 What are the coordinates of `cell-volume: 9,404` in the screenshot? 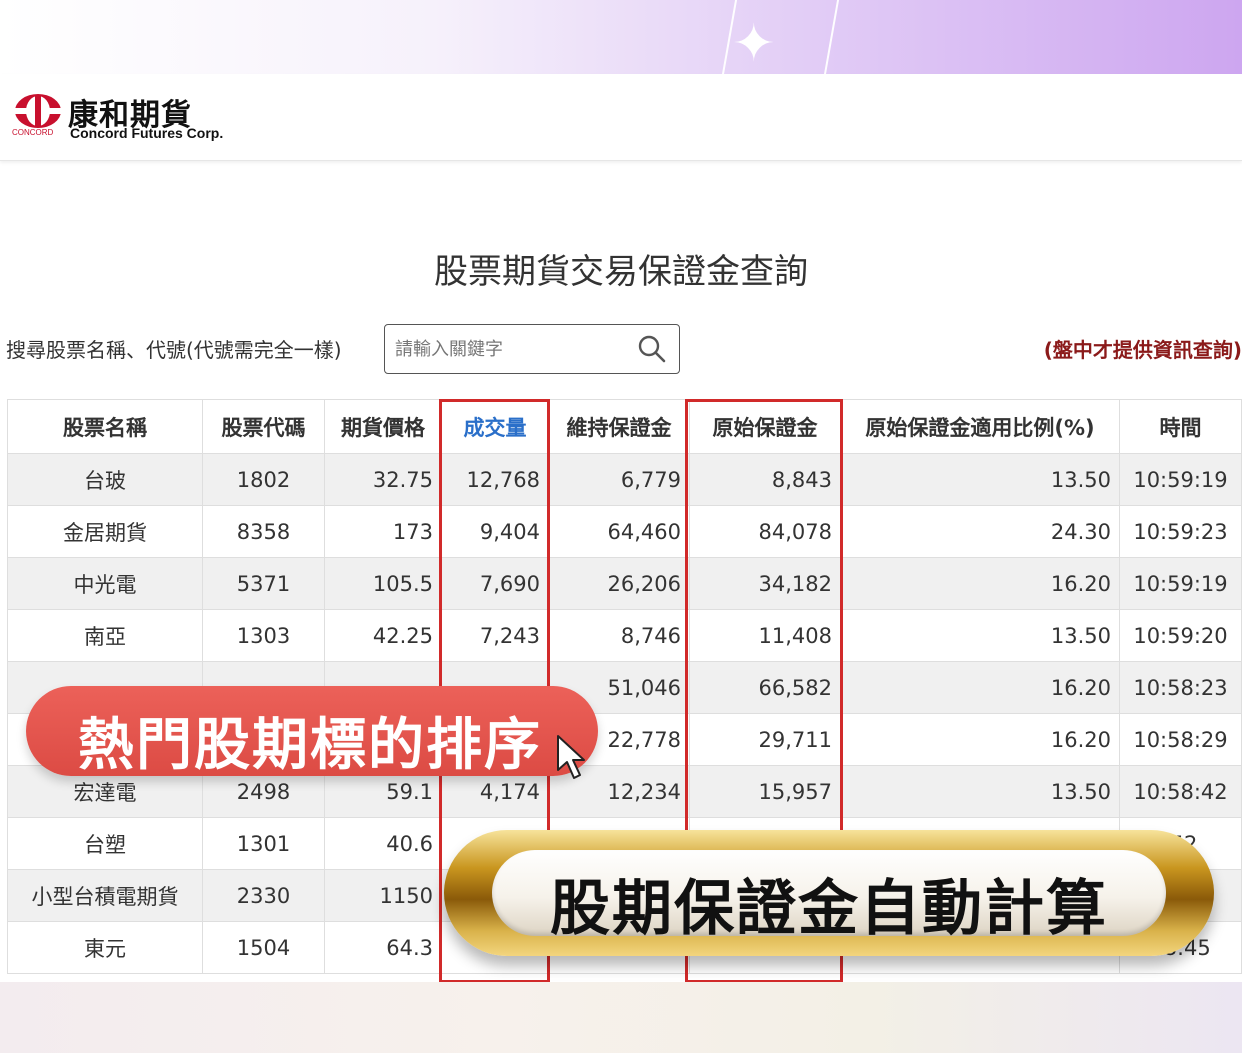 It's located at (495, 531).